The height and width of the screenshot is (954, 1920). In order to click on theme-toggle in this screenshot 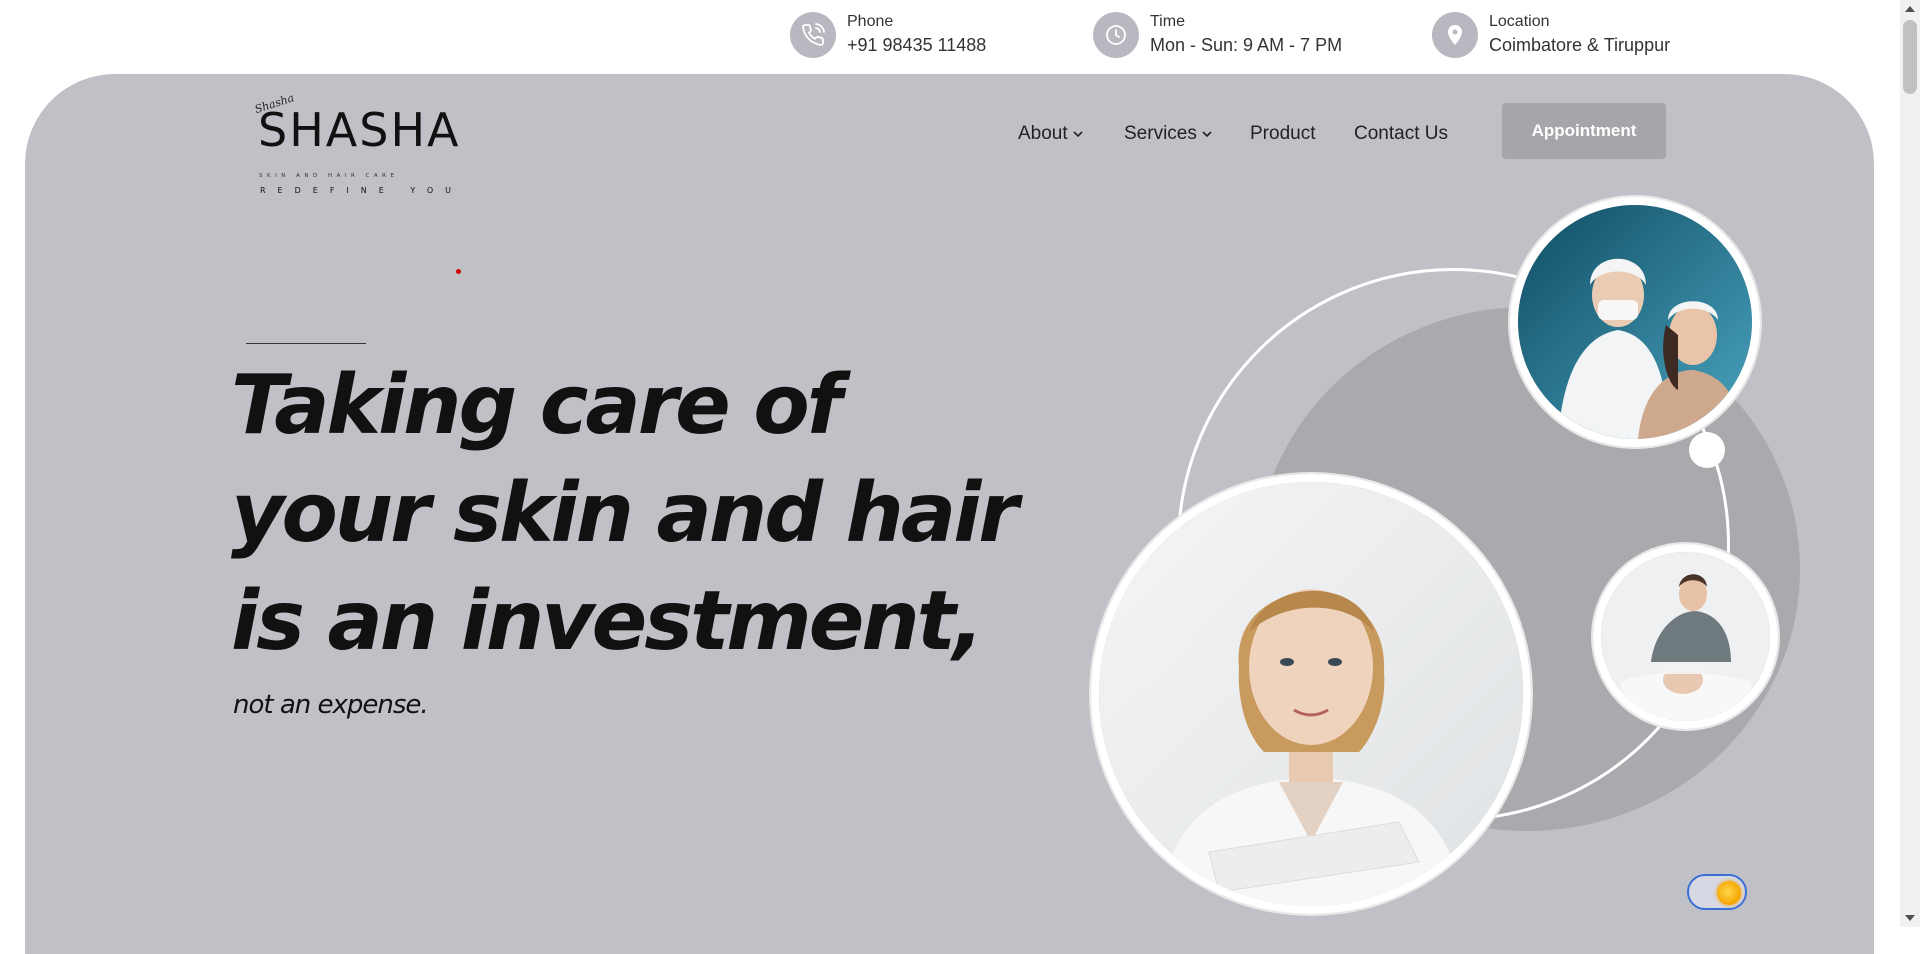, I will do `click(1717, 892)`.